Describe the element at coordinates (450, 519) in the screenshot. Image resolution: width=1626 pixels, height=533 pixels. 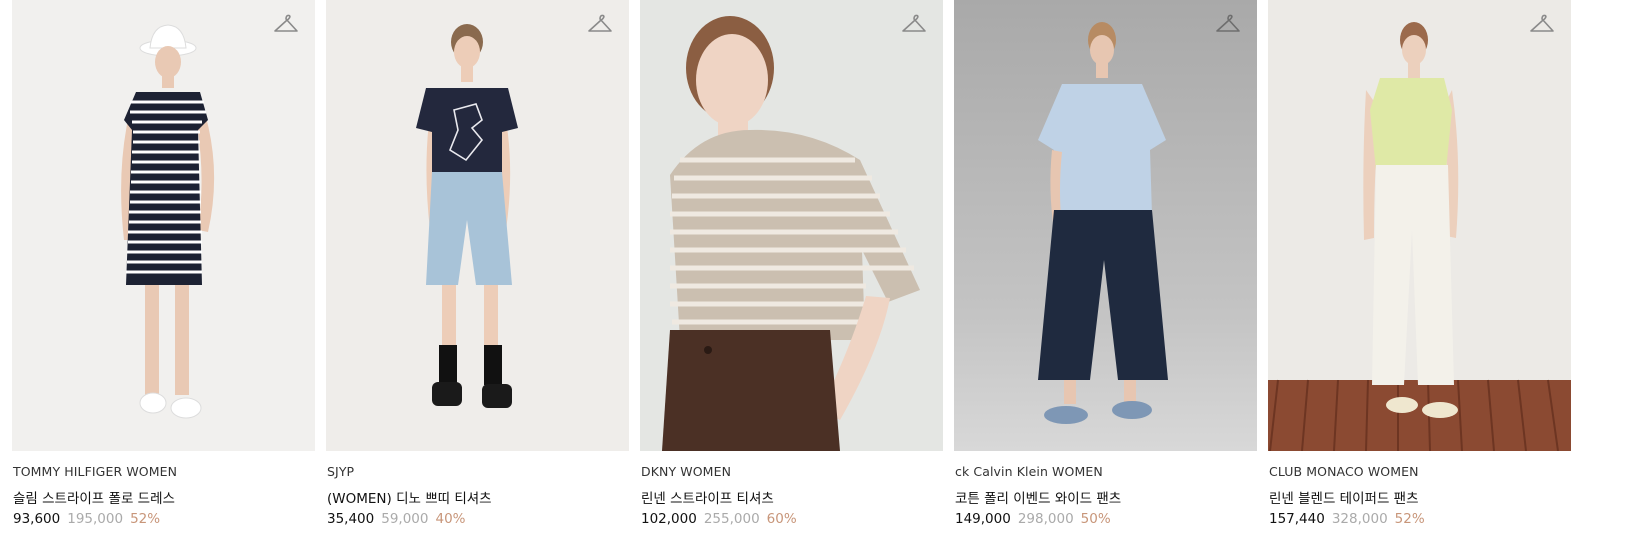
I see `discount-rate: 40%` at that location.